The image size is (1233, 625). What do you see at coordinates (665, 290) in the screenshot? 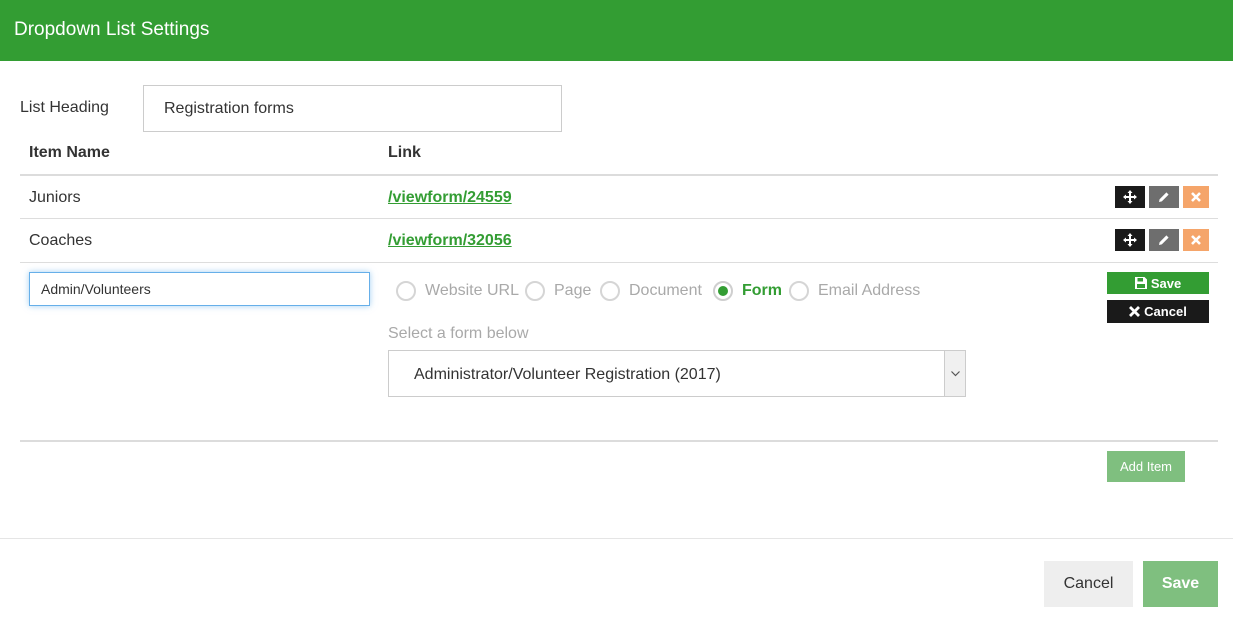
I see `radio-label: Document` at bounding box center [665, 290].